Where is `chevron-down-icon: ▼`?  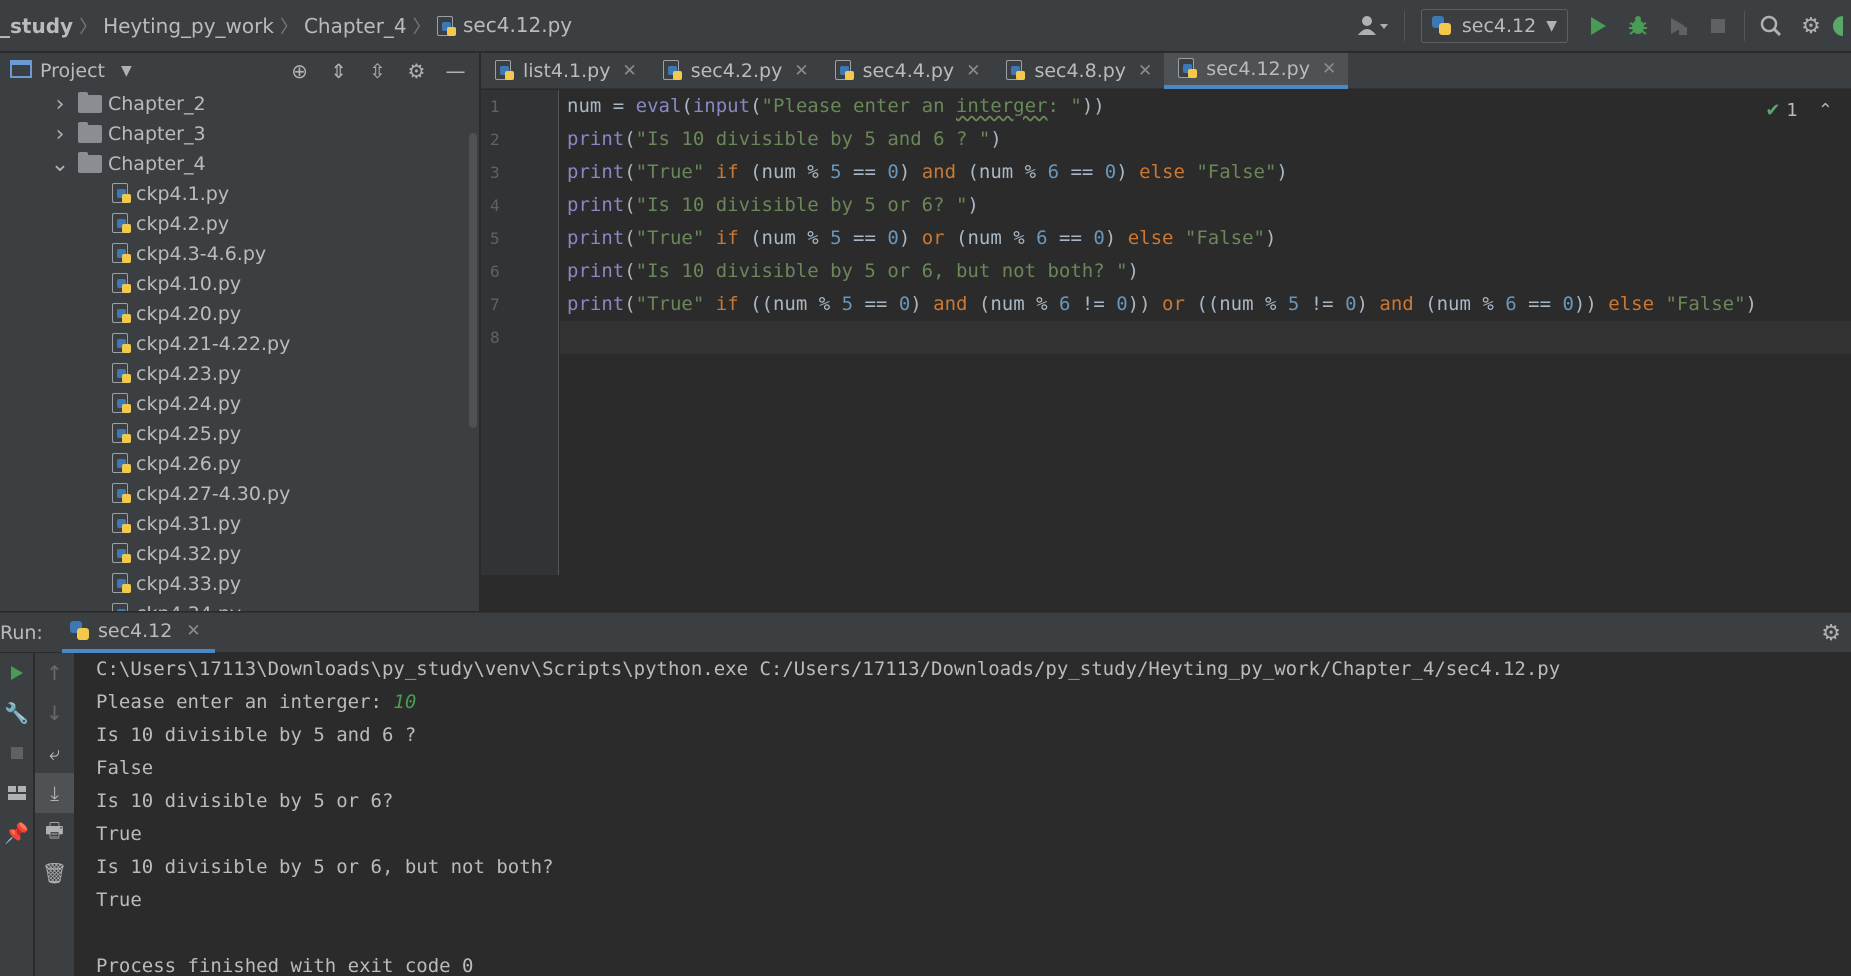
chevron-down-icon: ▼ is located at coordinates (126, 71).